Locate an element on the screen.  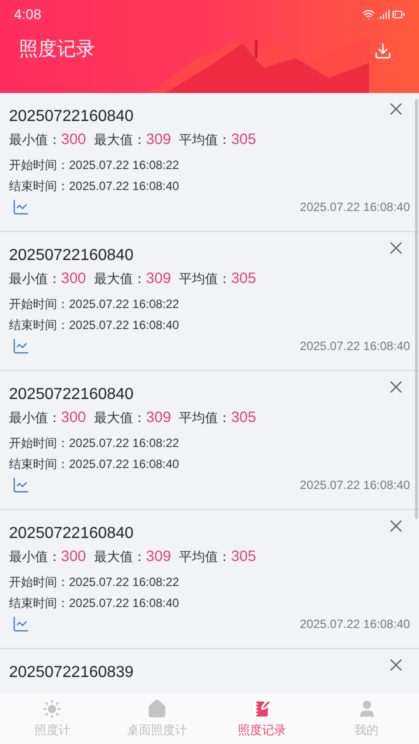
signal-icon is located at coordinates (383, 14).